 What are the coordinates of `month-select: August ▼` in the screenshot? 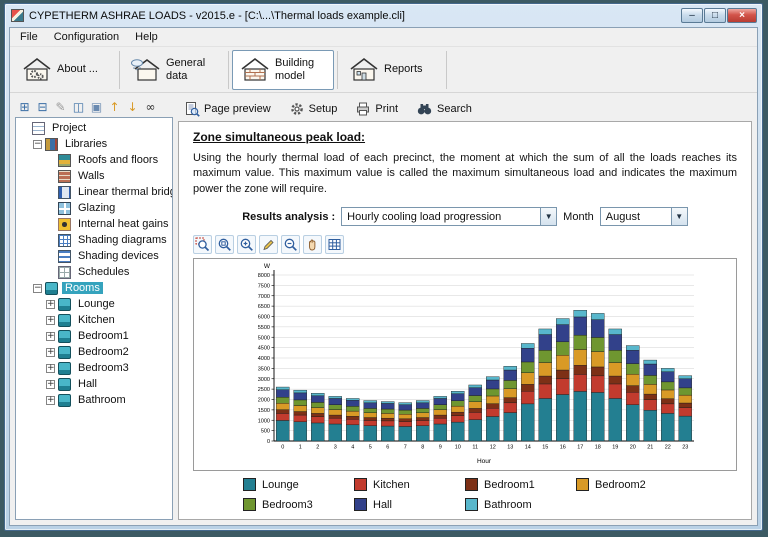 It's located at (643, 217).